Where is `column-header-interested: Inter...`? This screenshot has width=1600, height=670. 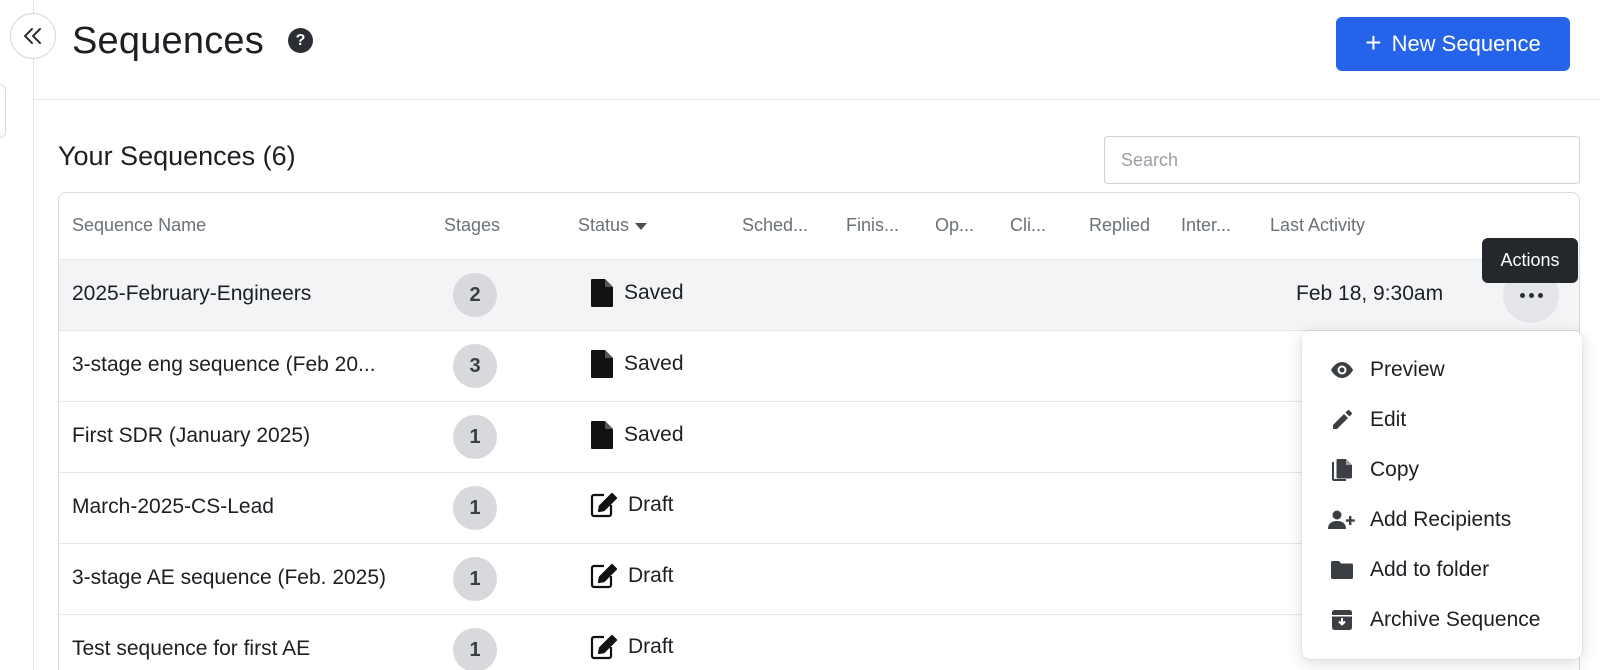
column-header-interested: Inter... is located at coordinates (1206, 225).